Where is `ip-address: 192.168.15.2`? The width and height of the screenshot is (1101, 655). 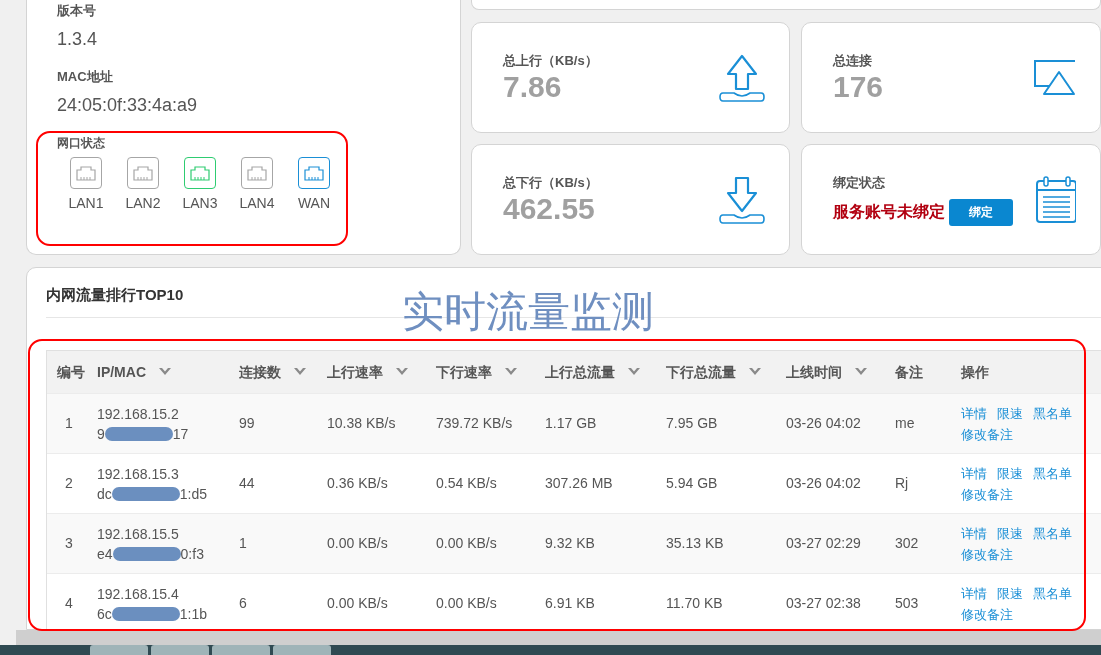
ip-address: 192.168.15.2 is located at coordinates (138, 414).